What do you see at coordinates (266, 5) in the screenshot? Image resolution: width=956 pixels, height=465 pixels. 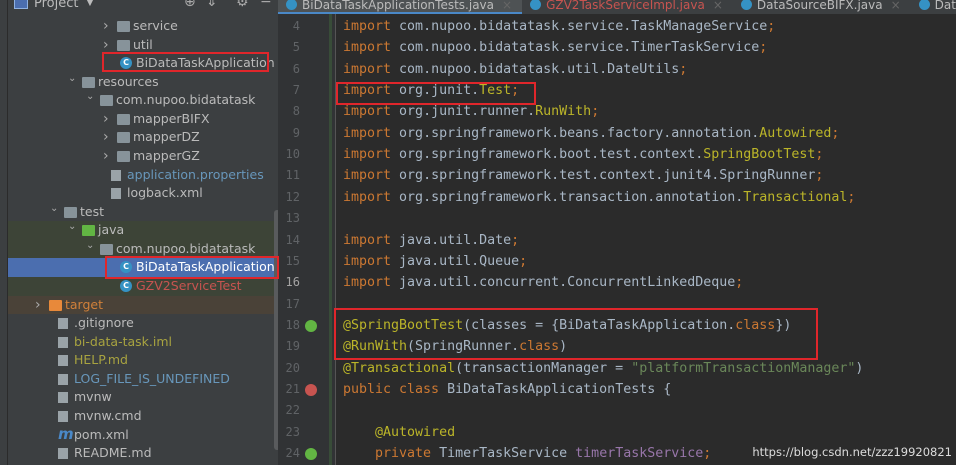 I see `minimize-icon: −` at bounding box center [266, 5].